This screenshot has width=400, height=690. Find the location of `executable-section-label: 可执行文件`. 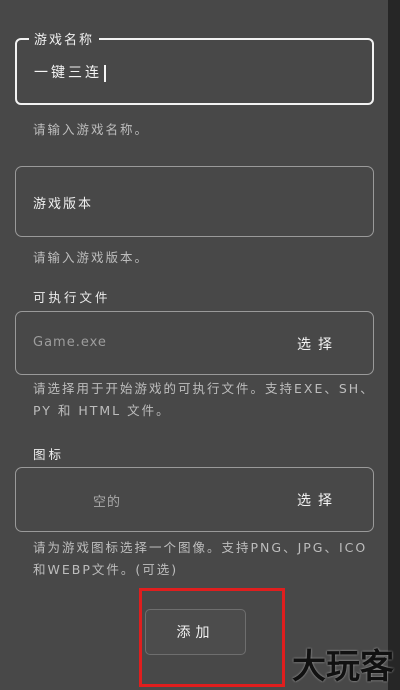

executable-section-label: 可执行文件 is located at coordinates (72, 297).